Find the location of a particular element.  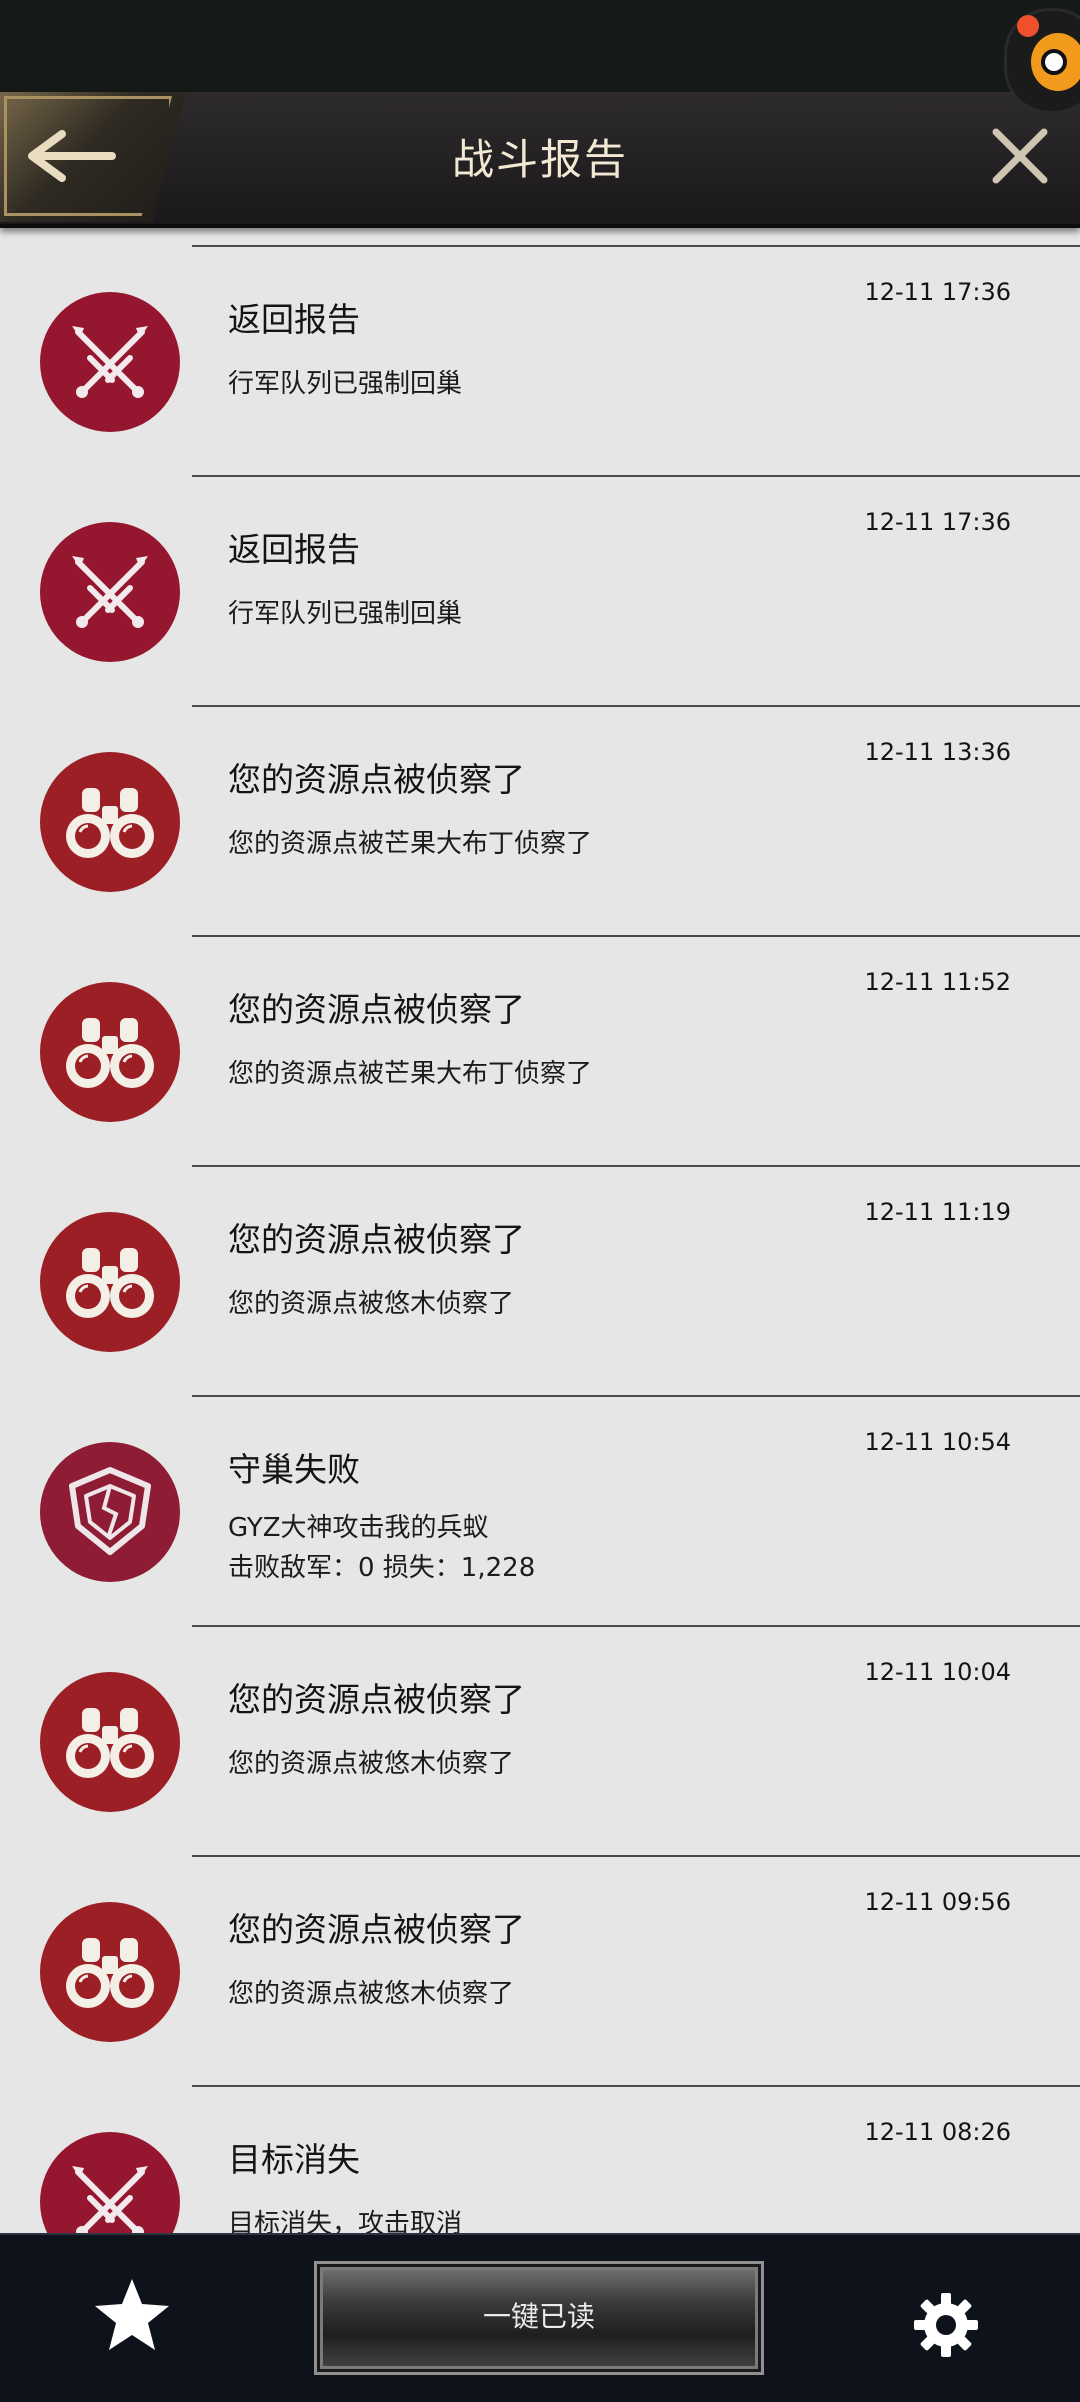

report-item: 您的资源点被侦察了 您的资源点被悠木侦察了 12-11 11:19 is located at coordinates (540, 1261).